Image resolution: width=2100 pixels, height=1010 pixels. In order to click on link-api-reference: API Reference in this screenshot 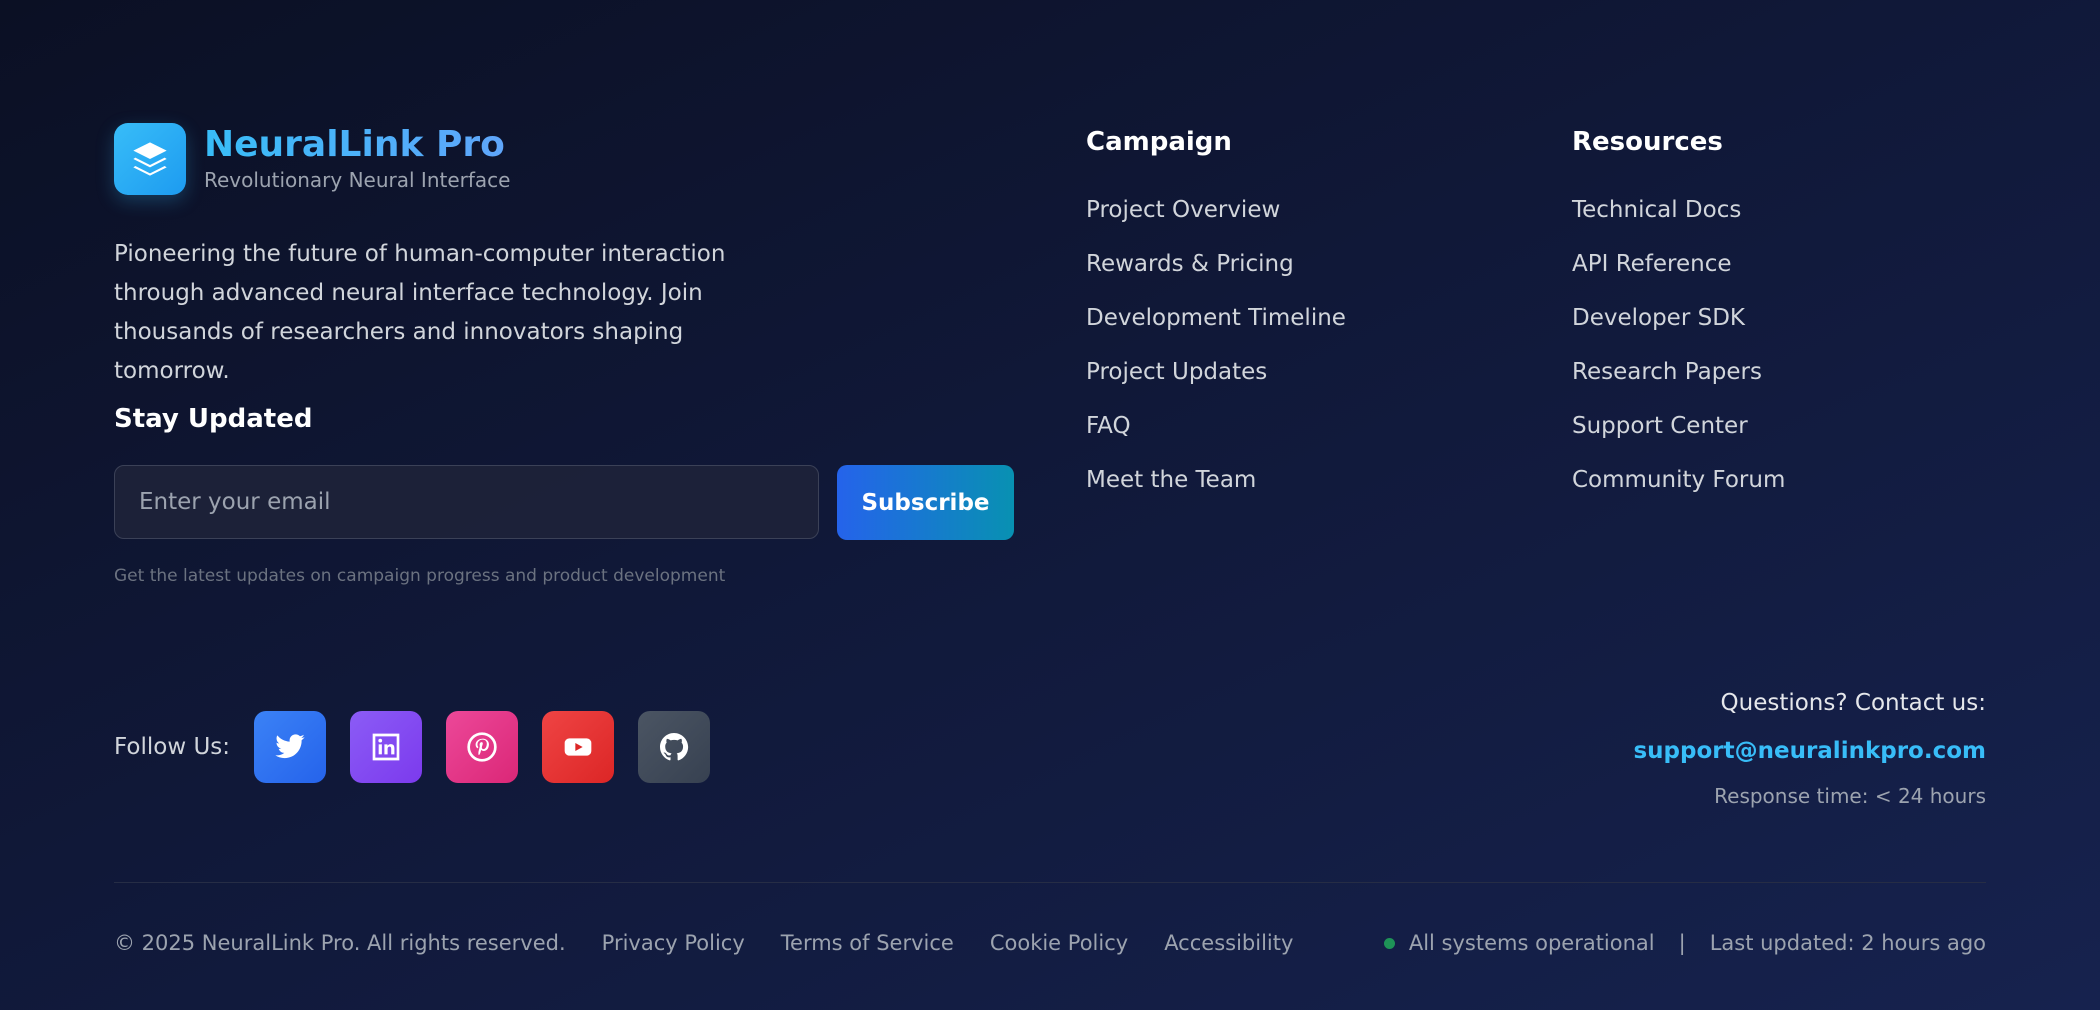, I will do `click(1678, 264)`.